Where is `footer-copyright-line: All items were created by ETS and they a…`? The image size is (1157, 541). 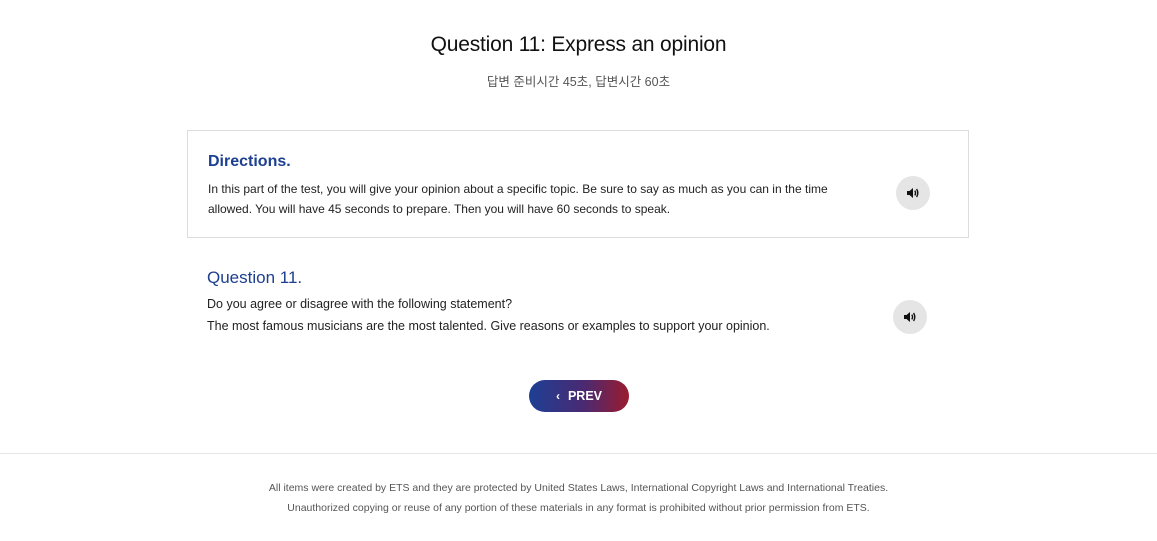
footer-copyright-line: All items were created by ETS and they a… is located at coordinates (578, 488).